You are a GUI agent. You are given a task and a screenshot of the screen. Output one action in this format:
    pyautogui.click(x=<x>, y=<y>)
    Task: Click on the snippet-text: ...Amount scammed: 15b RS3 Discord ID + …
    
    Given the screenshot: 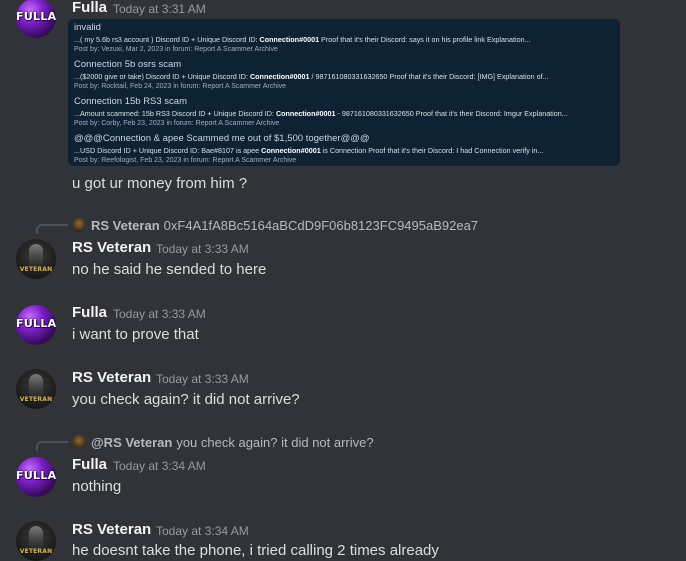 What is the action you would take?
    pyautogui.click(x=175, y=113)
    